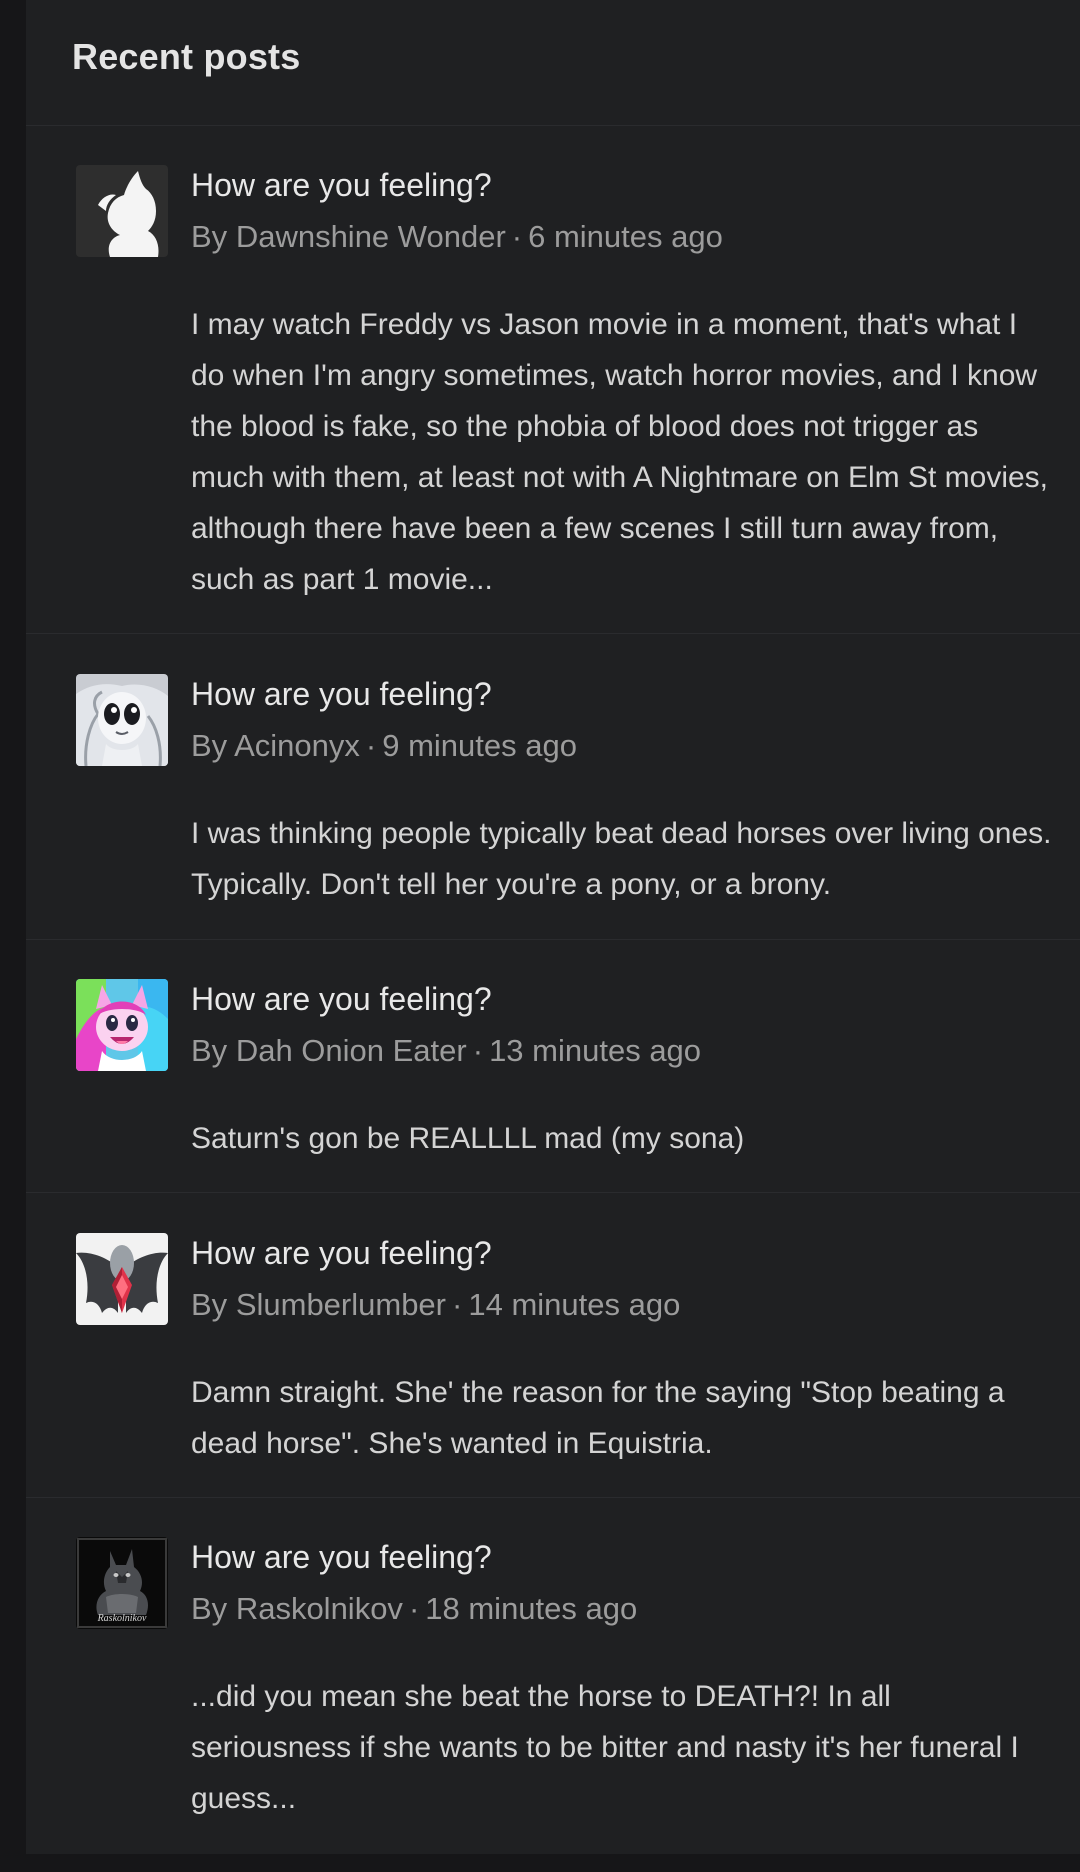 Image resolution: width=1080 pixels, height=1872 pixels. I want to click on header-divider, so click(553, 125).